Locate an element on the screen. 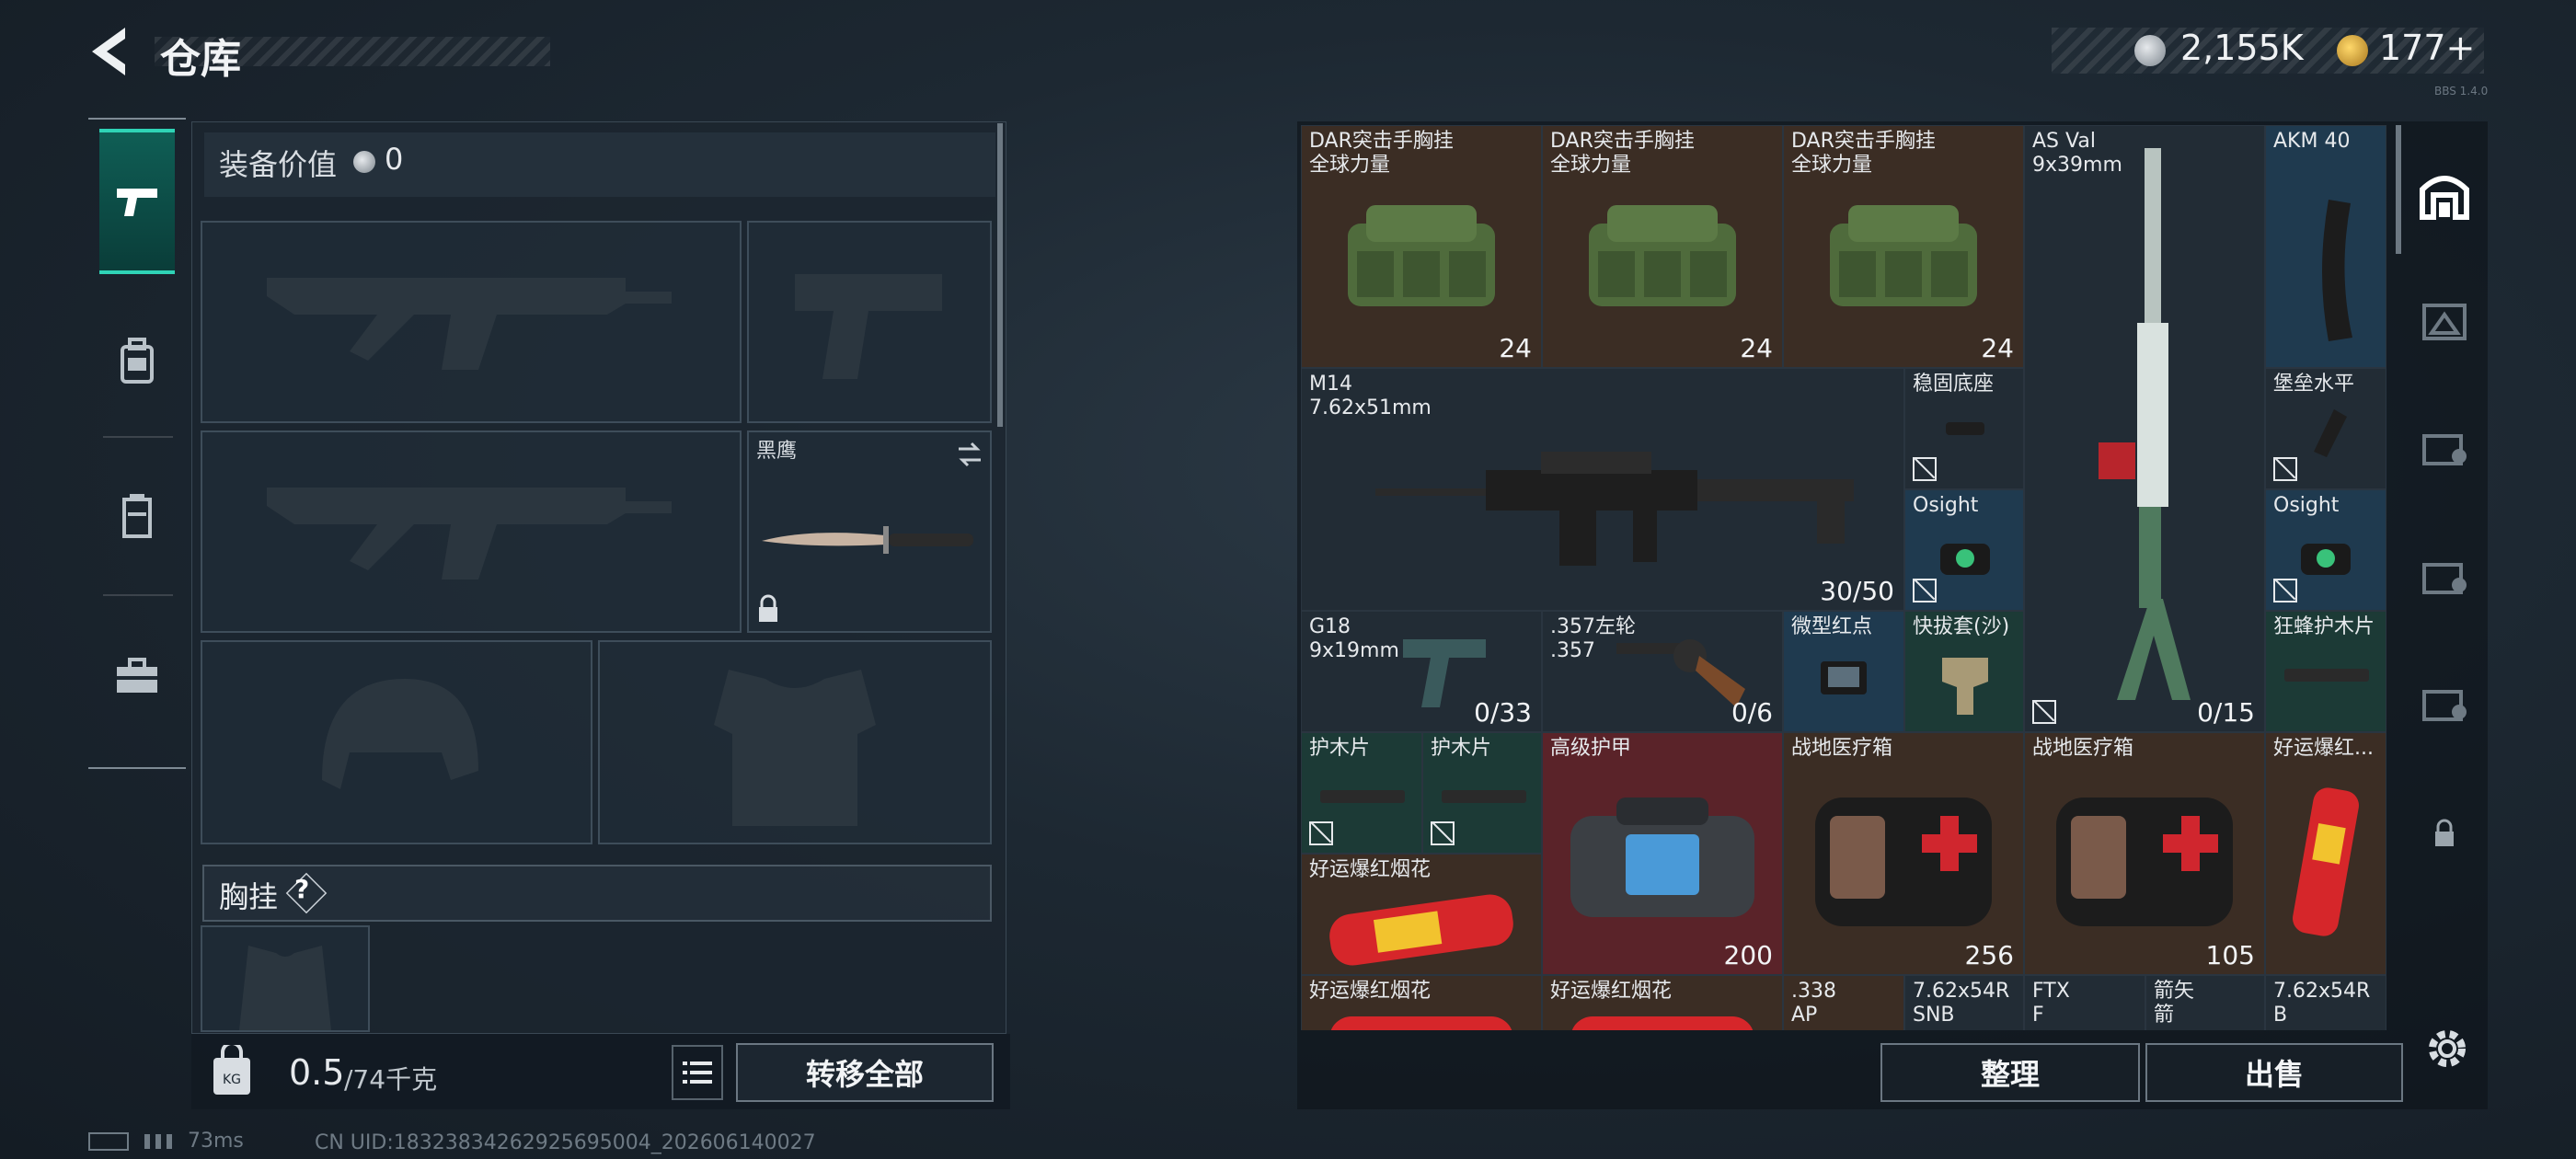  tab-backpack is located at coordinates (137, 361).